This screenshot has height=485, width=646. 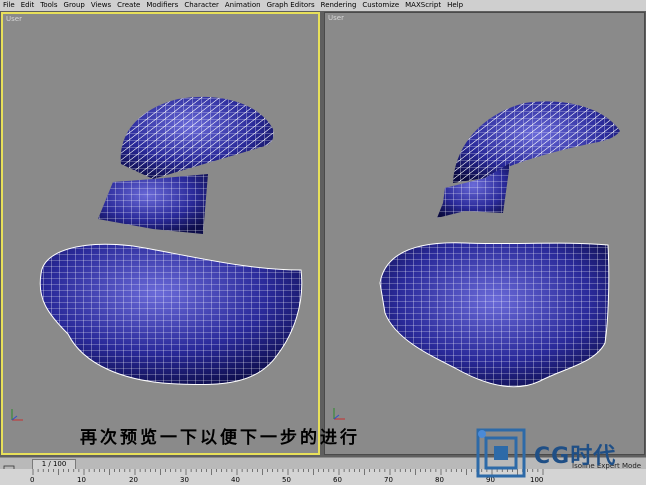 I want to click on menu-graph-editors: Graph Editors, so click(x=291, y=5).